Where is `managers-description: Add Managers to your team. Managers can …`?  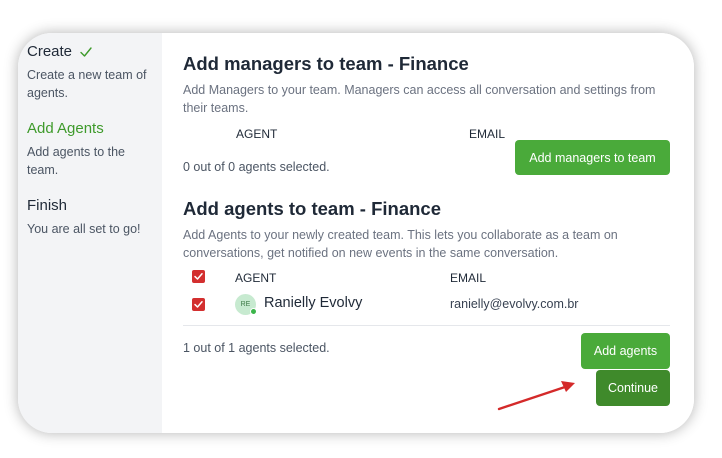 managers-description: Add Managers to your team. Managers can … is located at coordinates (419, 99).